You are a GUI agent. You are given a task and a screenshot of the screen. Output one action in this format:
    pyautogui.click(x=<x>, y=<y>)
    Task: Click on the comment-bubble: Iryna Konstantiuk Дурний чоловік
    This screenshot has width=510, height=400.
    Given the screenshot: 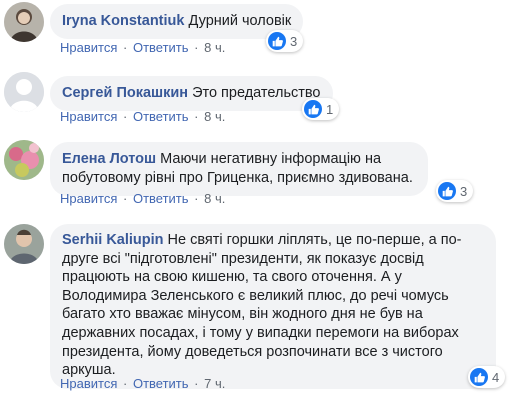 What is the action you would take?
    pyautogui.click(x=177, y=21)
    